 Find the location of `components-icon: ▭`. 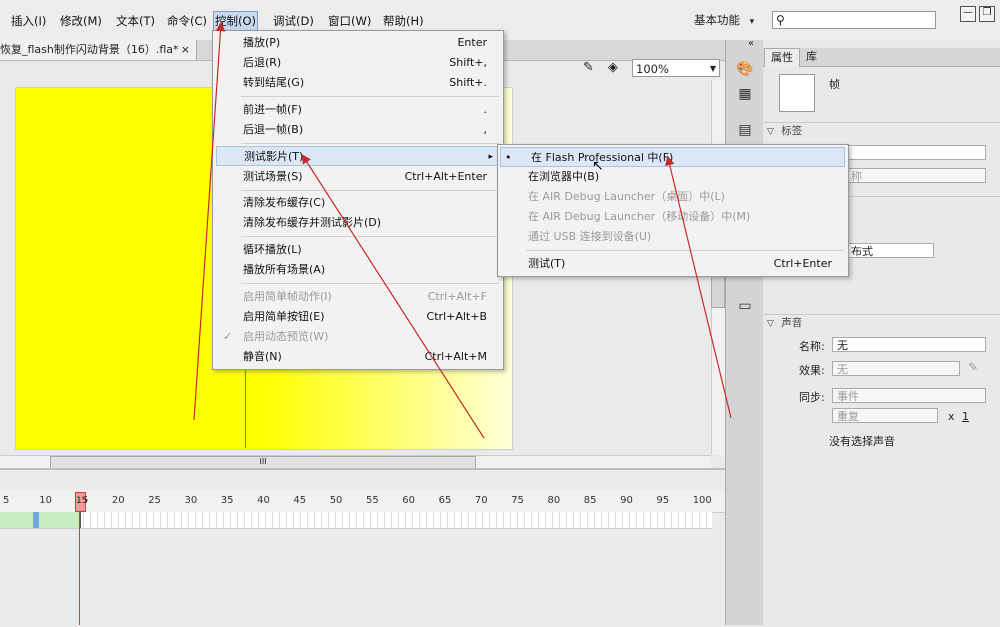

components-icon: ▭ is located at coordinates (745, 306).